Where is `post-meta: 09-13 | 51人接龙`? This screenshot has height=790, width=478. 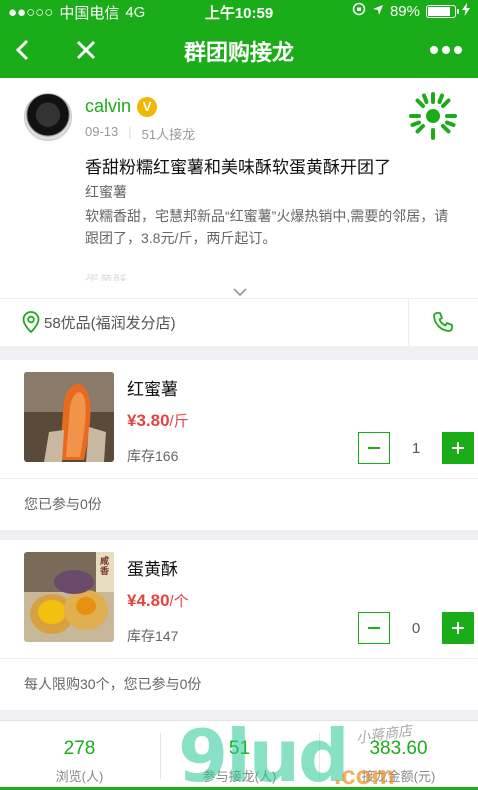
post-meta: 09-13 | 51人接龙 is located at coordinates (140, 133).